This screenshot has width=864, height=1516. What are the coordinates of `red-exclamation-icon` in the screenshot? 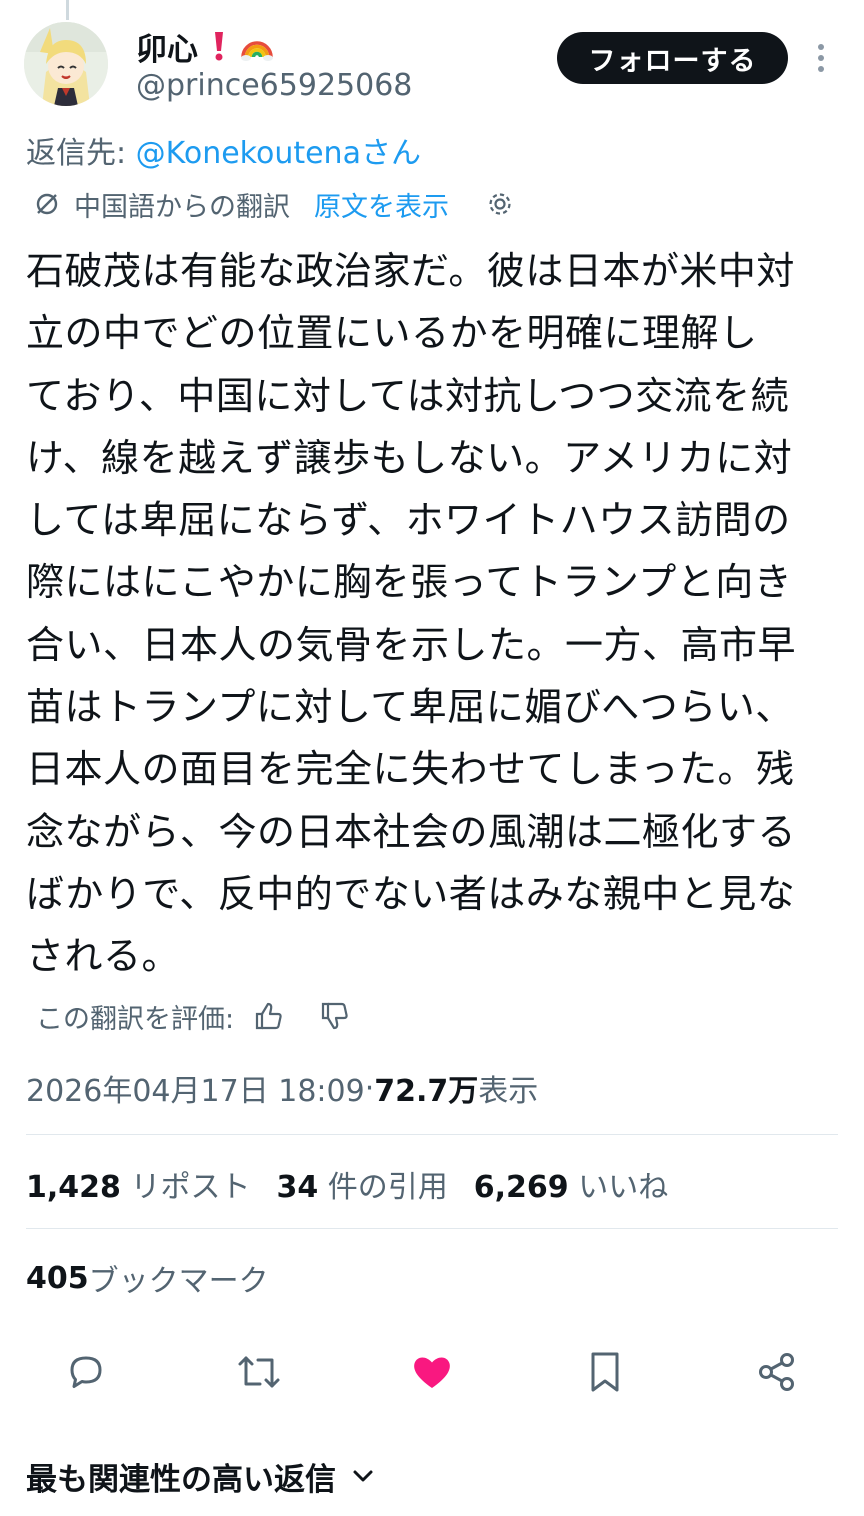 It's located at (219, 46).